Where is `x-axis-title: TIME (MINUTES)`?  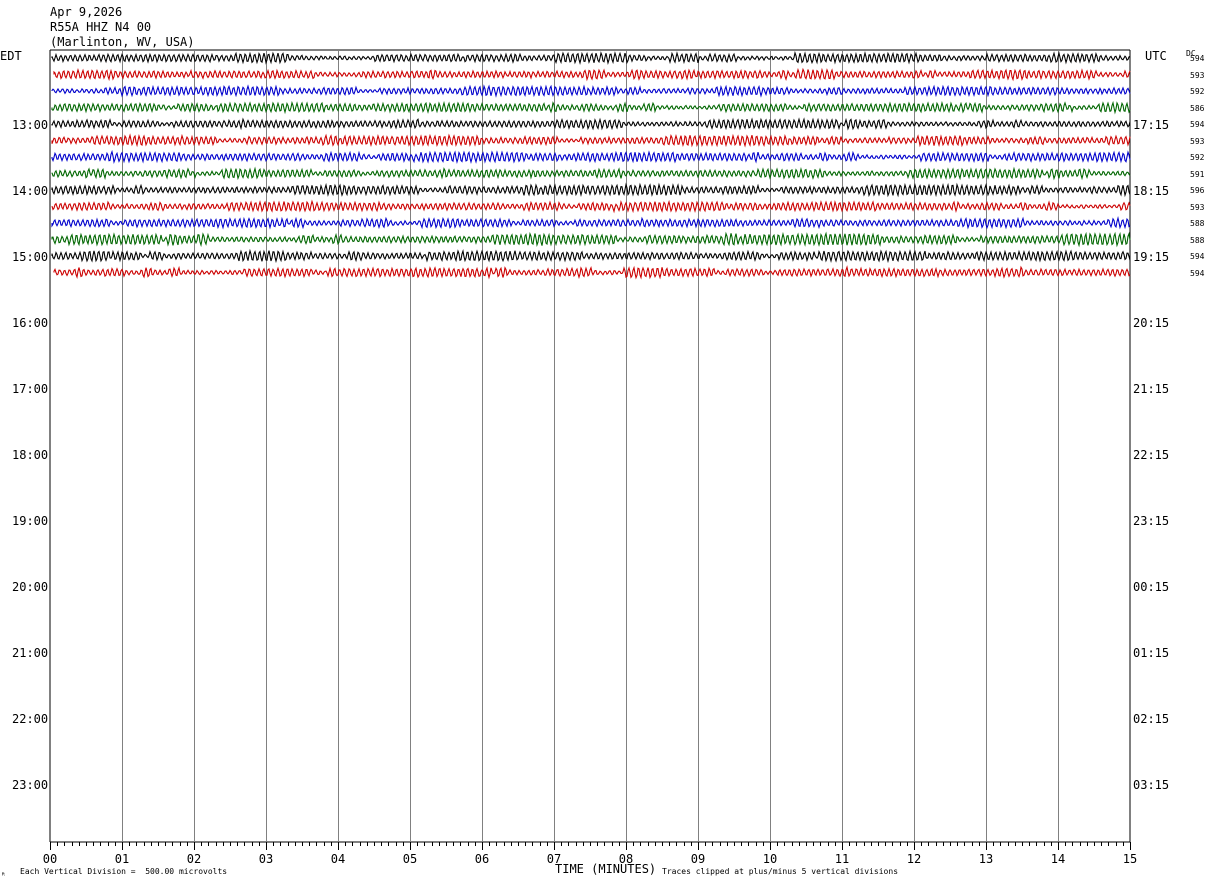 x-axis-title: TIME (MINUTES) is located at coordinates (606, 869).